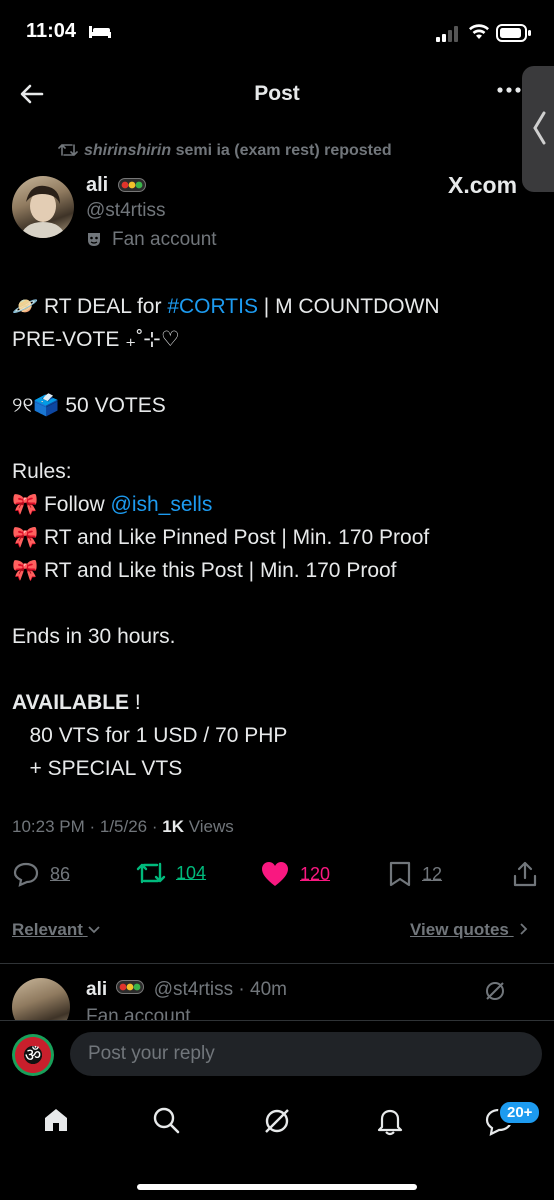 Image resolution: width=554 pixels, height=1200 pixels. I want to click on status-time: 11:04, so click(51, 31).